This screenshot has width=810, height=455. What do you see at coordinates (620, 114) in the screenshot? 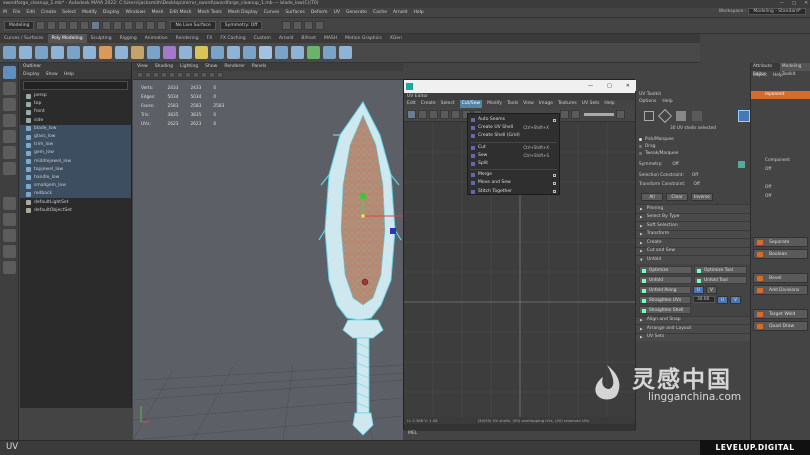
I see `uv-frame-icon` at bounding box center [620, 114].